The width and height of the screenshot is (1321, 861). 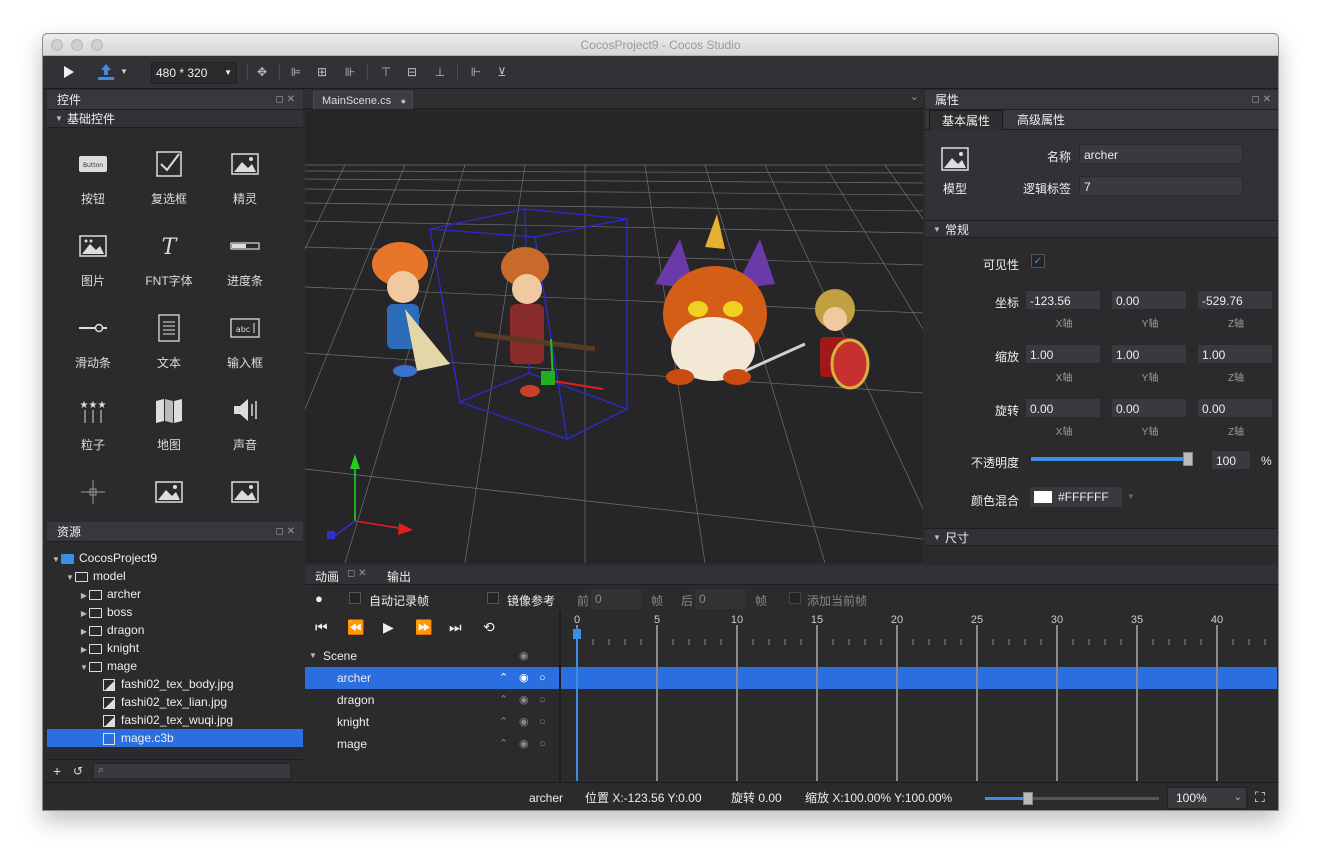 I want to click on tree-item: ▼ mage, so click(x=175, y=666).